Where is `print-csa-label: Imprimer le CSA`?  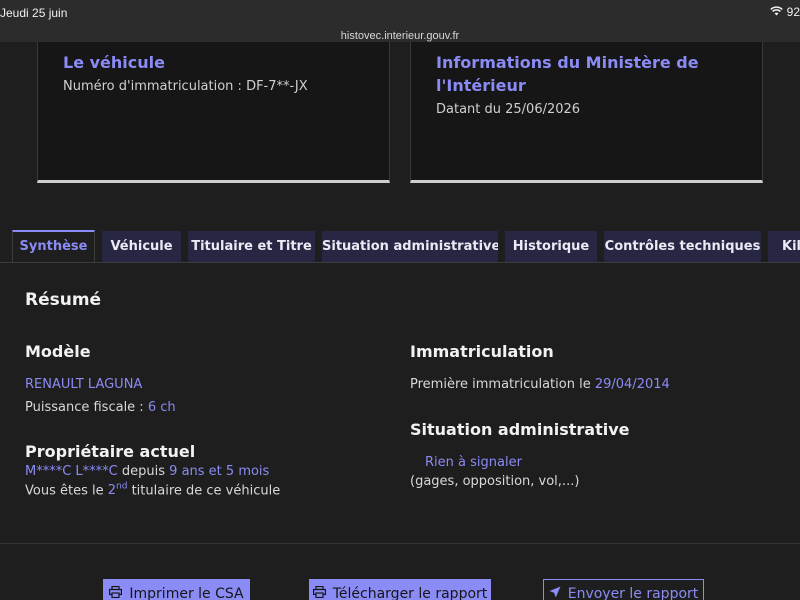 print-csa-label: Imprimer le CSA is located at coordinates (186, 593).